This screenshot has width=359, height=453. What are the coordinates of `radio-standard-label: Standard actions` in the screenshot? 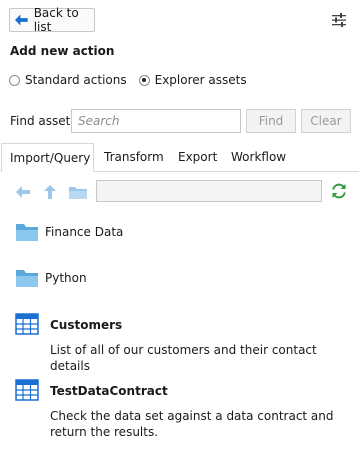 It's located at (76, 80).